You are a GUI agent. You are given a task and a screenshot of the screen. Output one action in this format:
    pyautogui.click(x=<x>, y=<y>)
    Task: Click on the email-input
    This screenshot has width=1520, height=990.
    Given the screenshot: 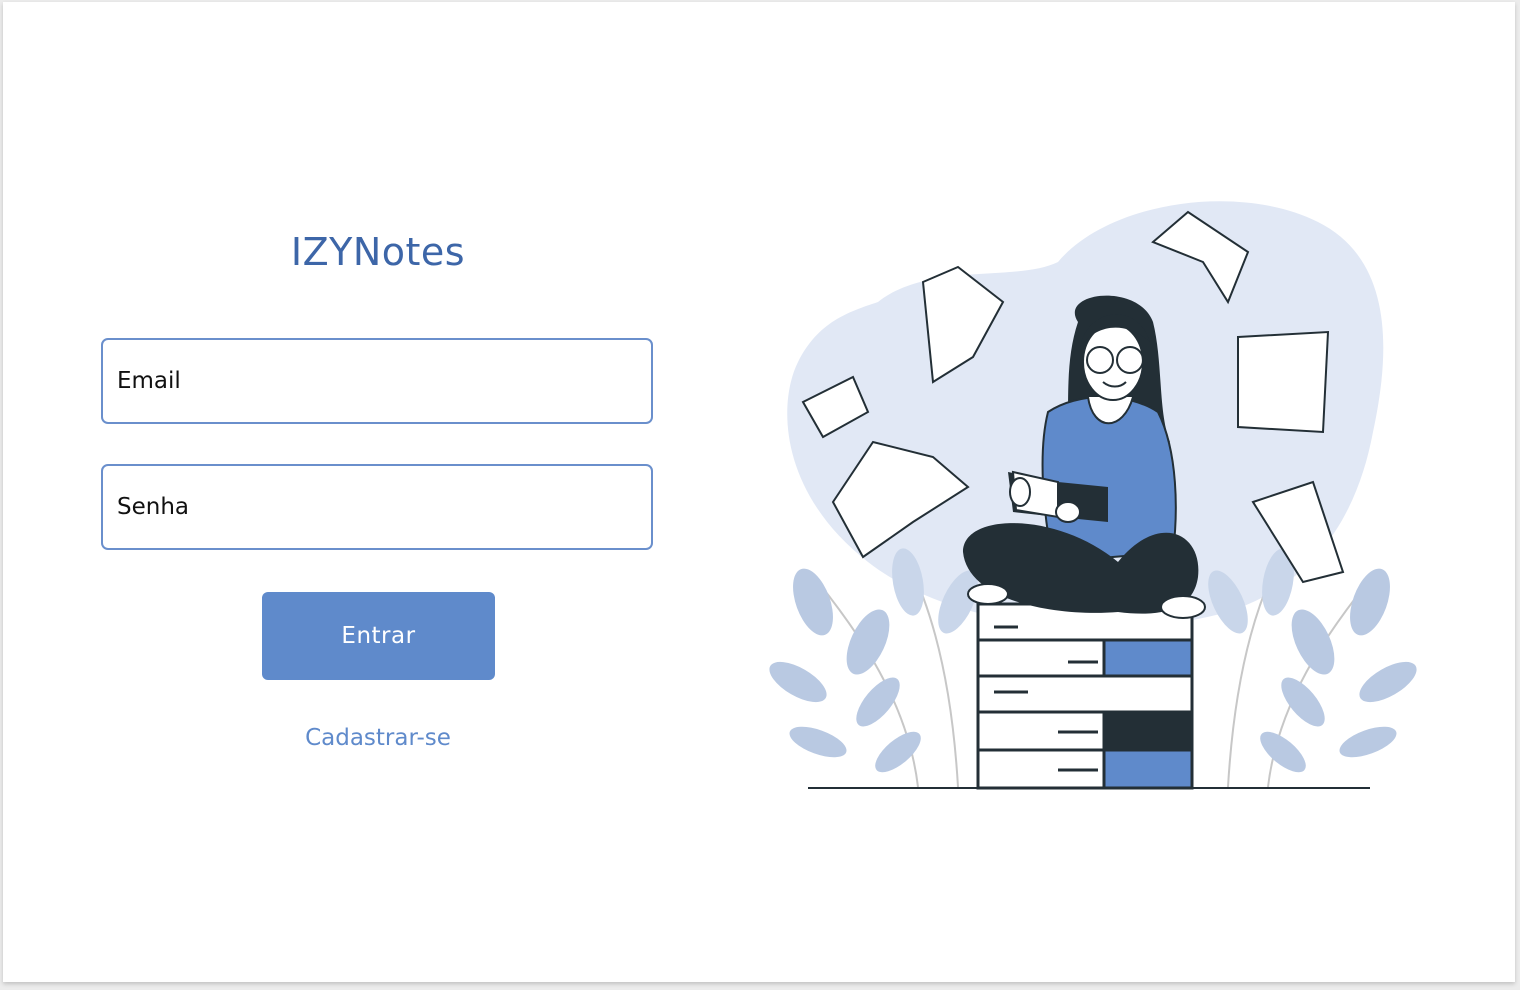 What is the action you would take?
    pyautogui.click(x=377, y=381)
    